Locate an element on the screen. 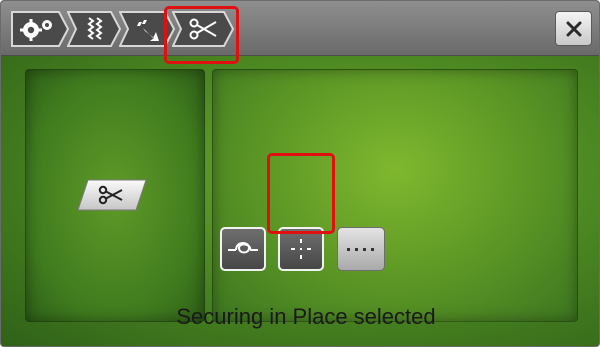  status-text: Securing in Place selected is located at coordinates (306, 316).